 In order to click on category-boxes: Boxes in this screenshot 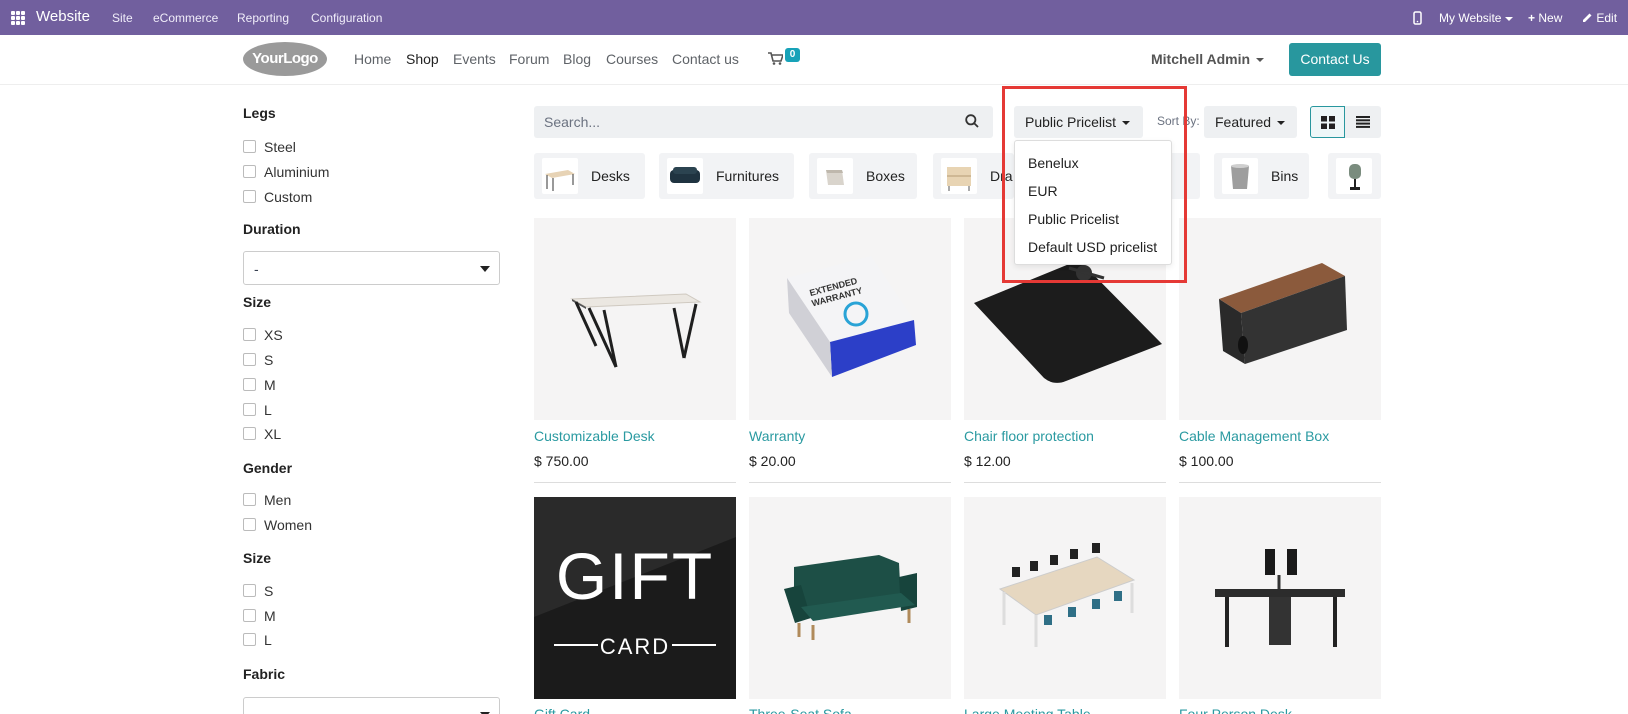, I will do `click(863, 176)`.